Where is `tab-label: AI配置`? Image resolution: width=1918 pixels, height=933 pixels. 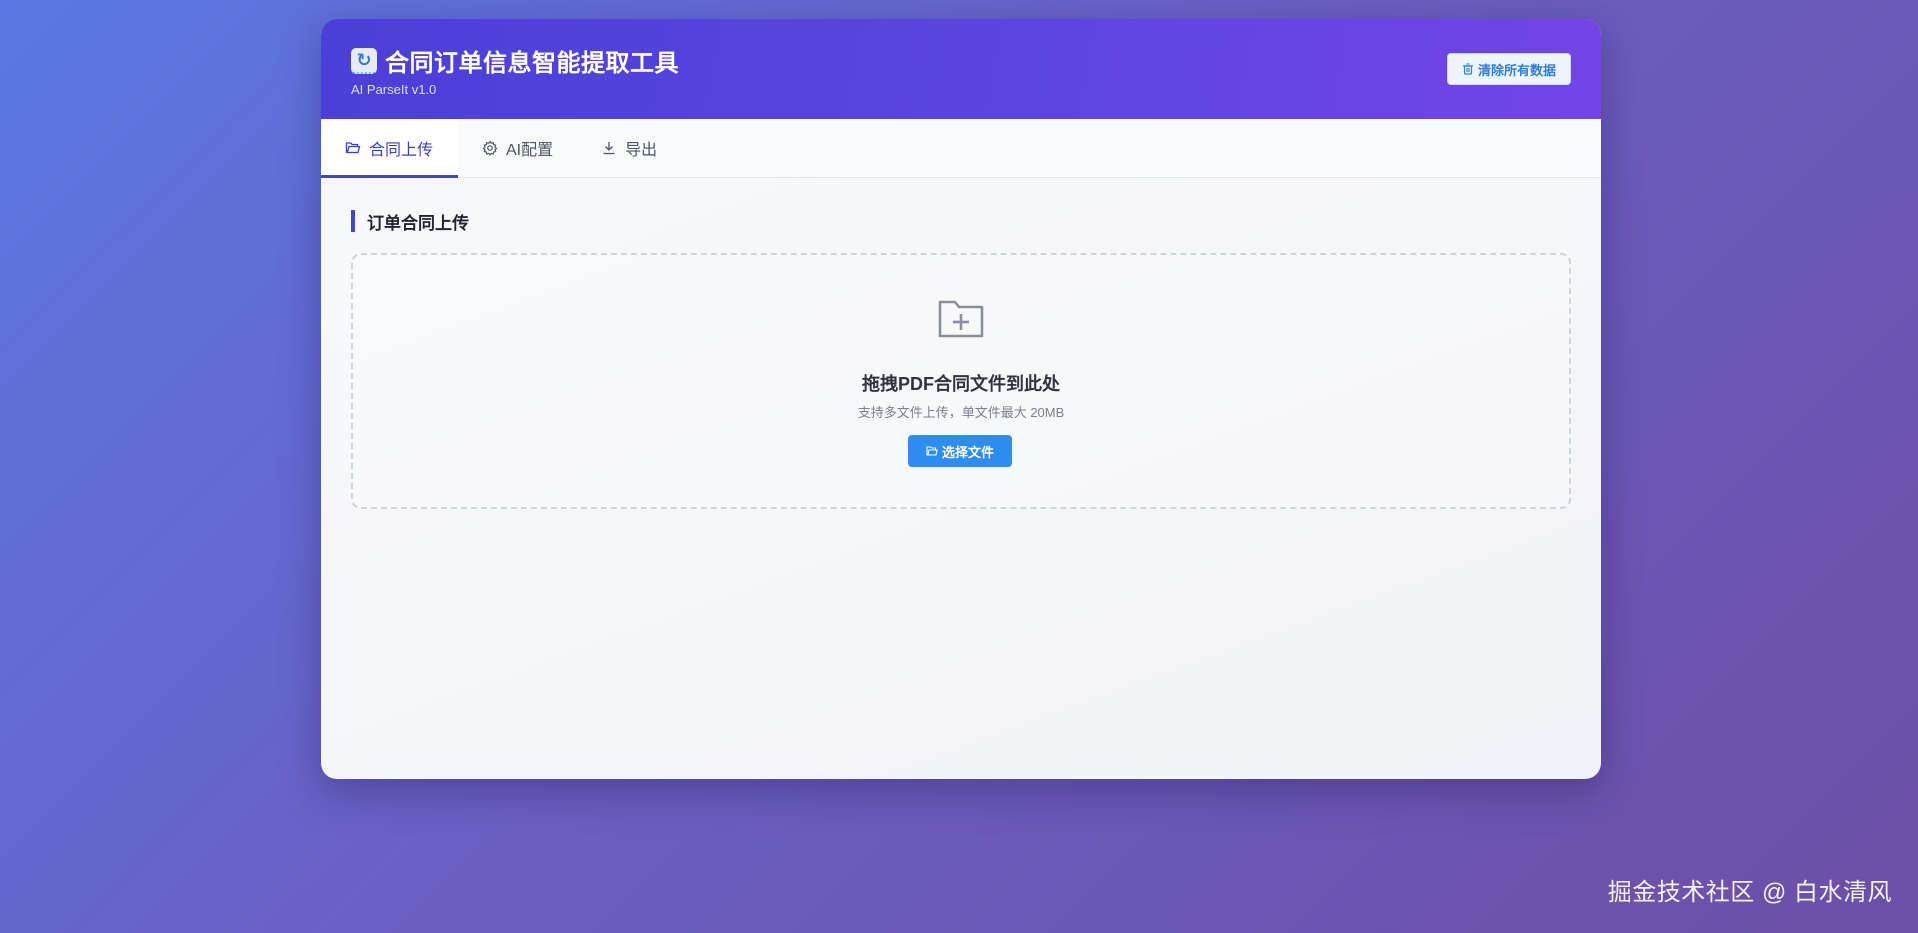 tab-label: AI配置 is located at coordinates (530, 150).